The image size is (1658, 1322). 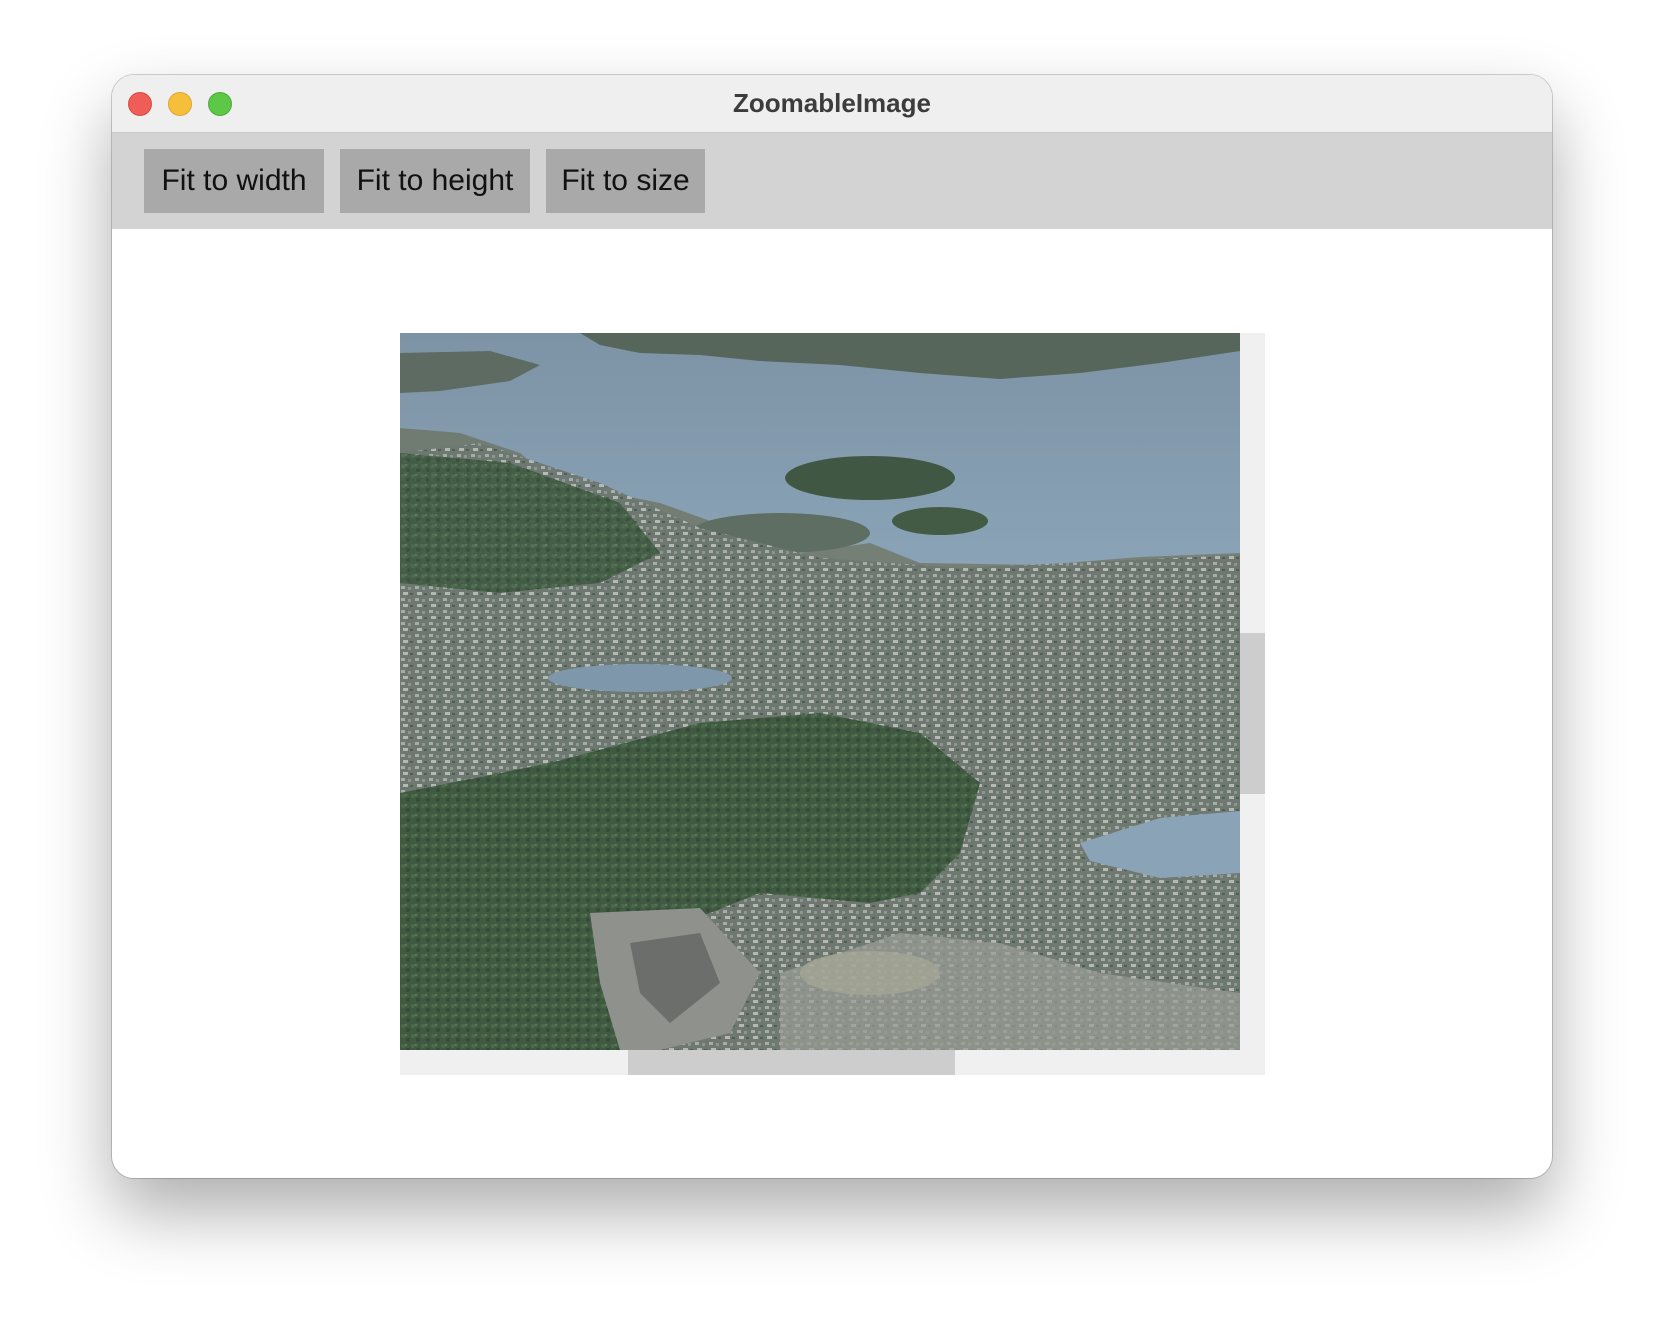 What do you see at coordinates (1252, 1062) in the screenshot?
I see `scroll-corner` at bounding box center [1252, 1062].